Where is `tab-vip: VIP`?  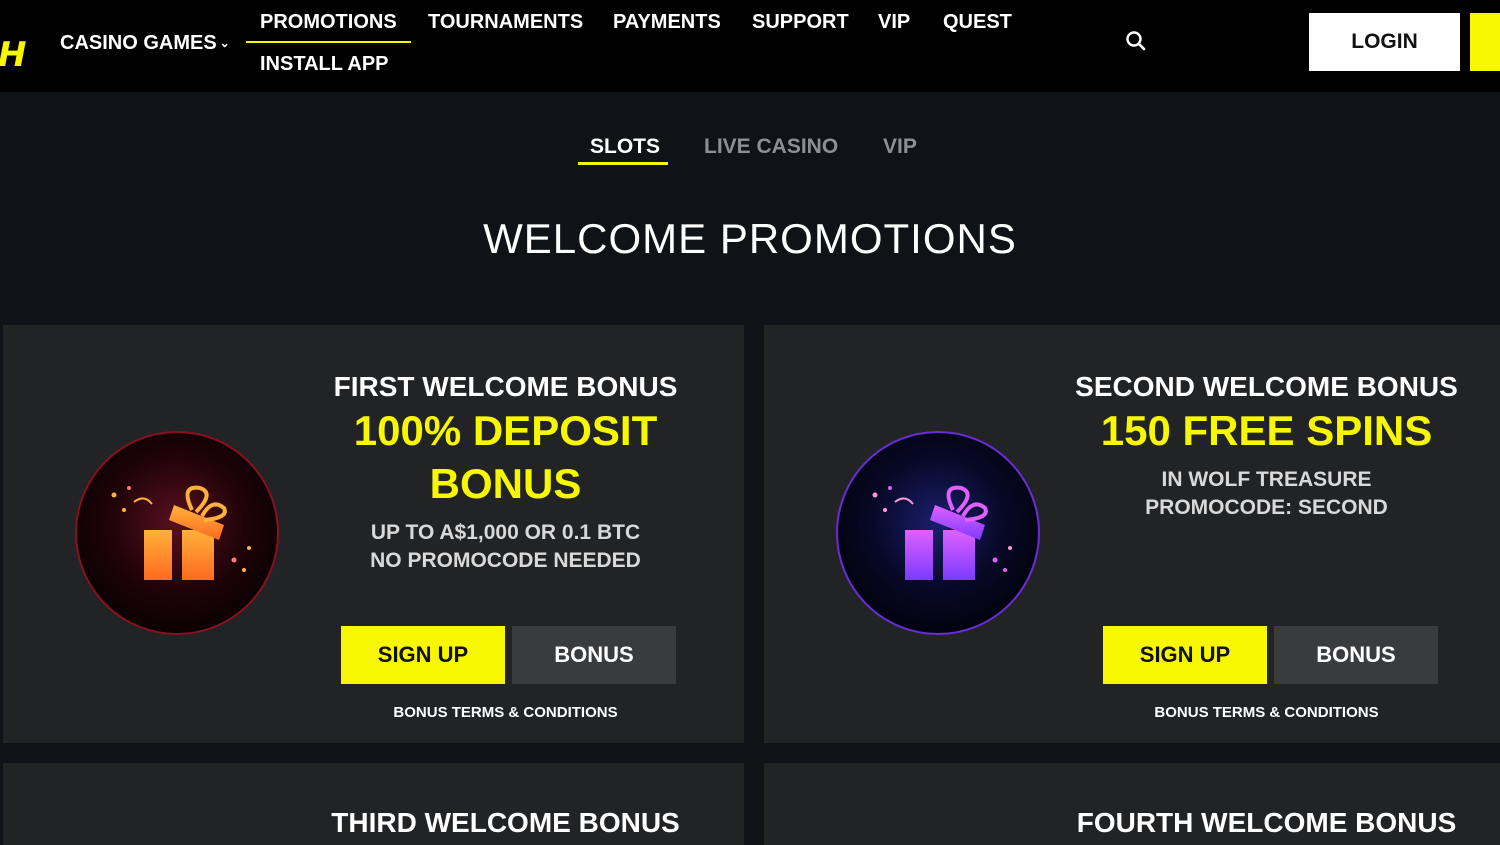
tab-vip: VIP is located at coordinates (900, 147).